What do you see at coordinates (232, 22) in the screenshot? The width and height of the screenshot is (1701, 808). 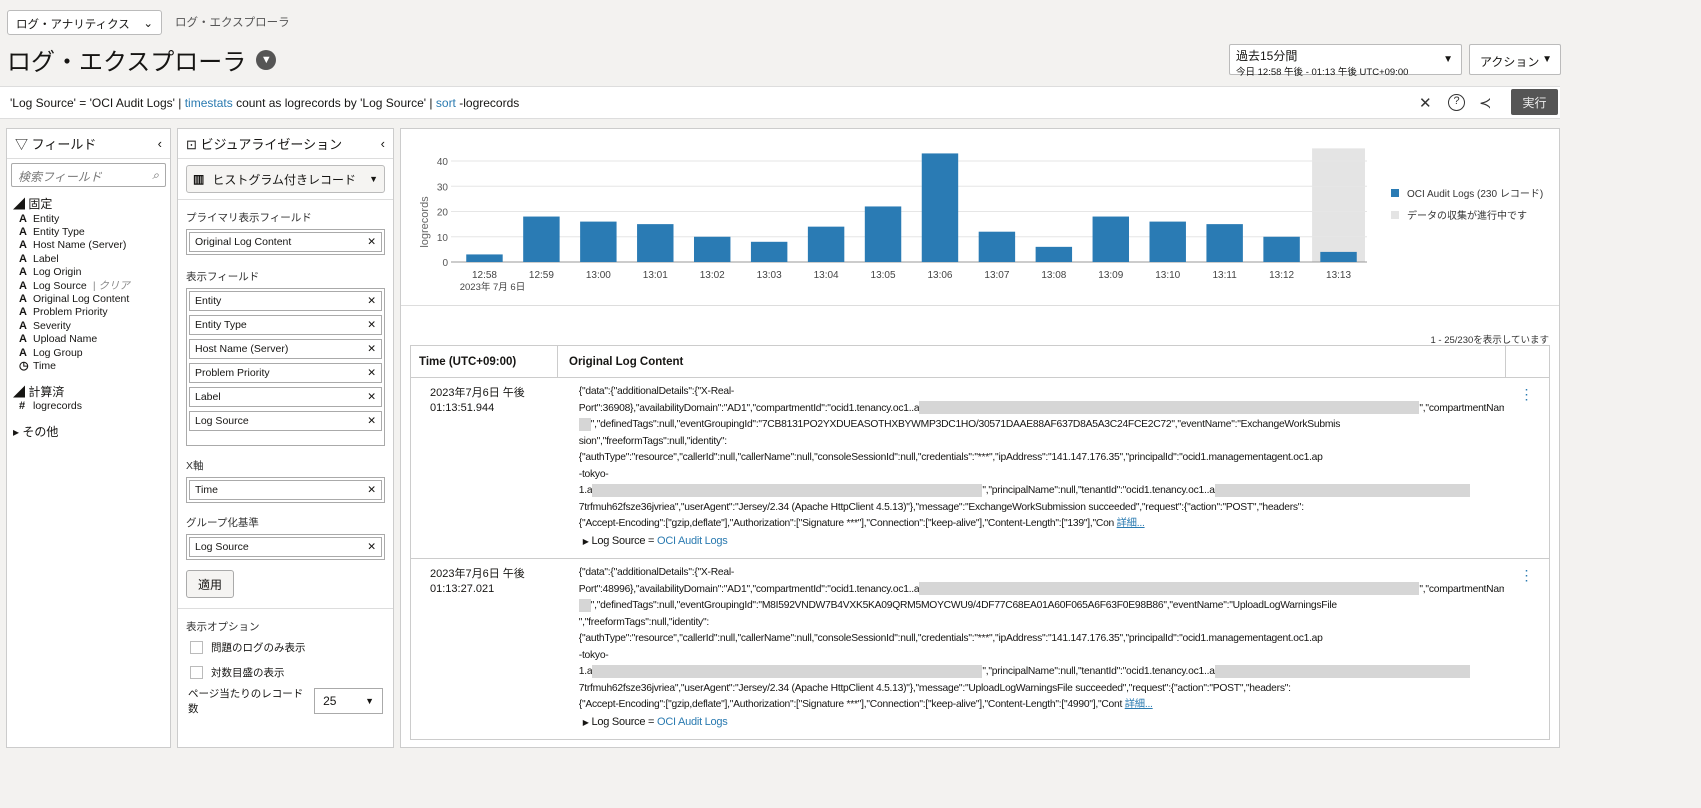 I see `breadcrumb: ログ・エクスプローラ` at bounding box center [232, 22].